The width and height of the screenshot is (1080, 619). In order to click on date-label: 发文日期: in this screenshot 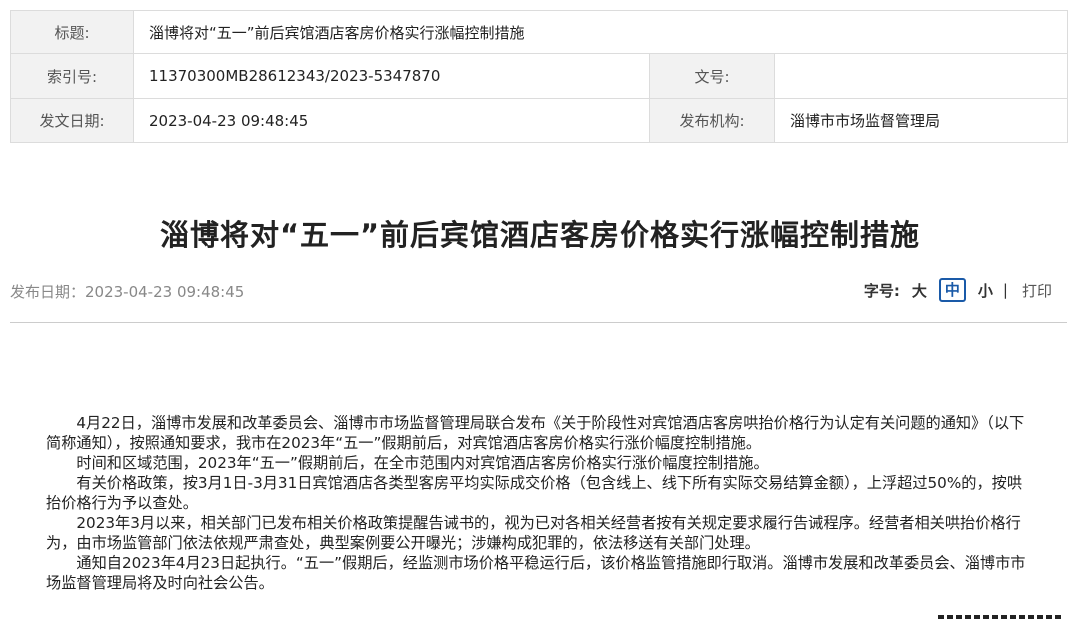, I will do `click(72, 120)`.